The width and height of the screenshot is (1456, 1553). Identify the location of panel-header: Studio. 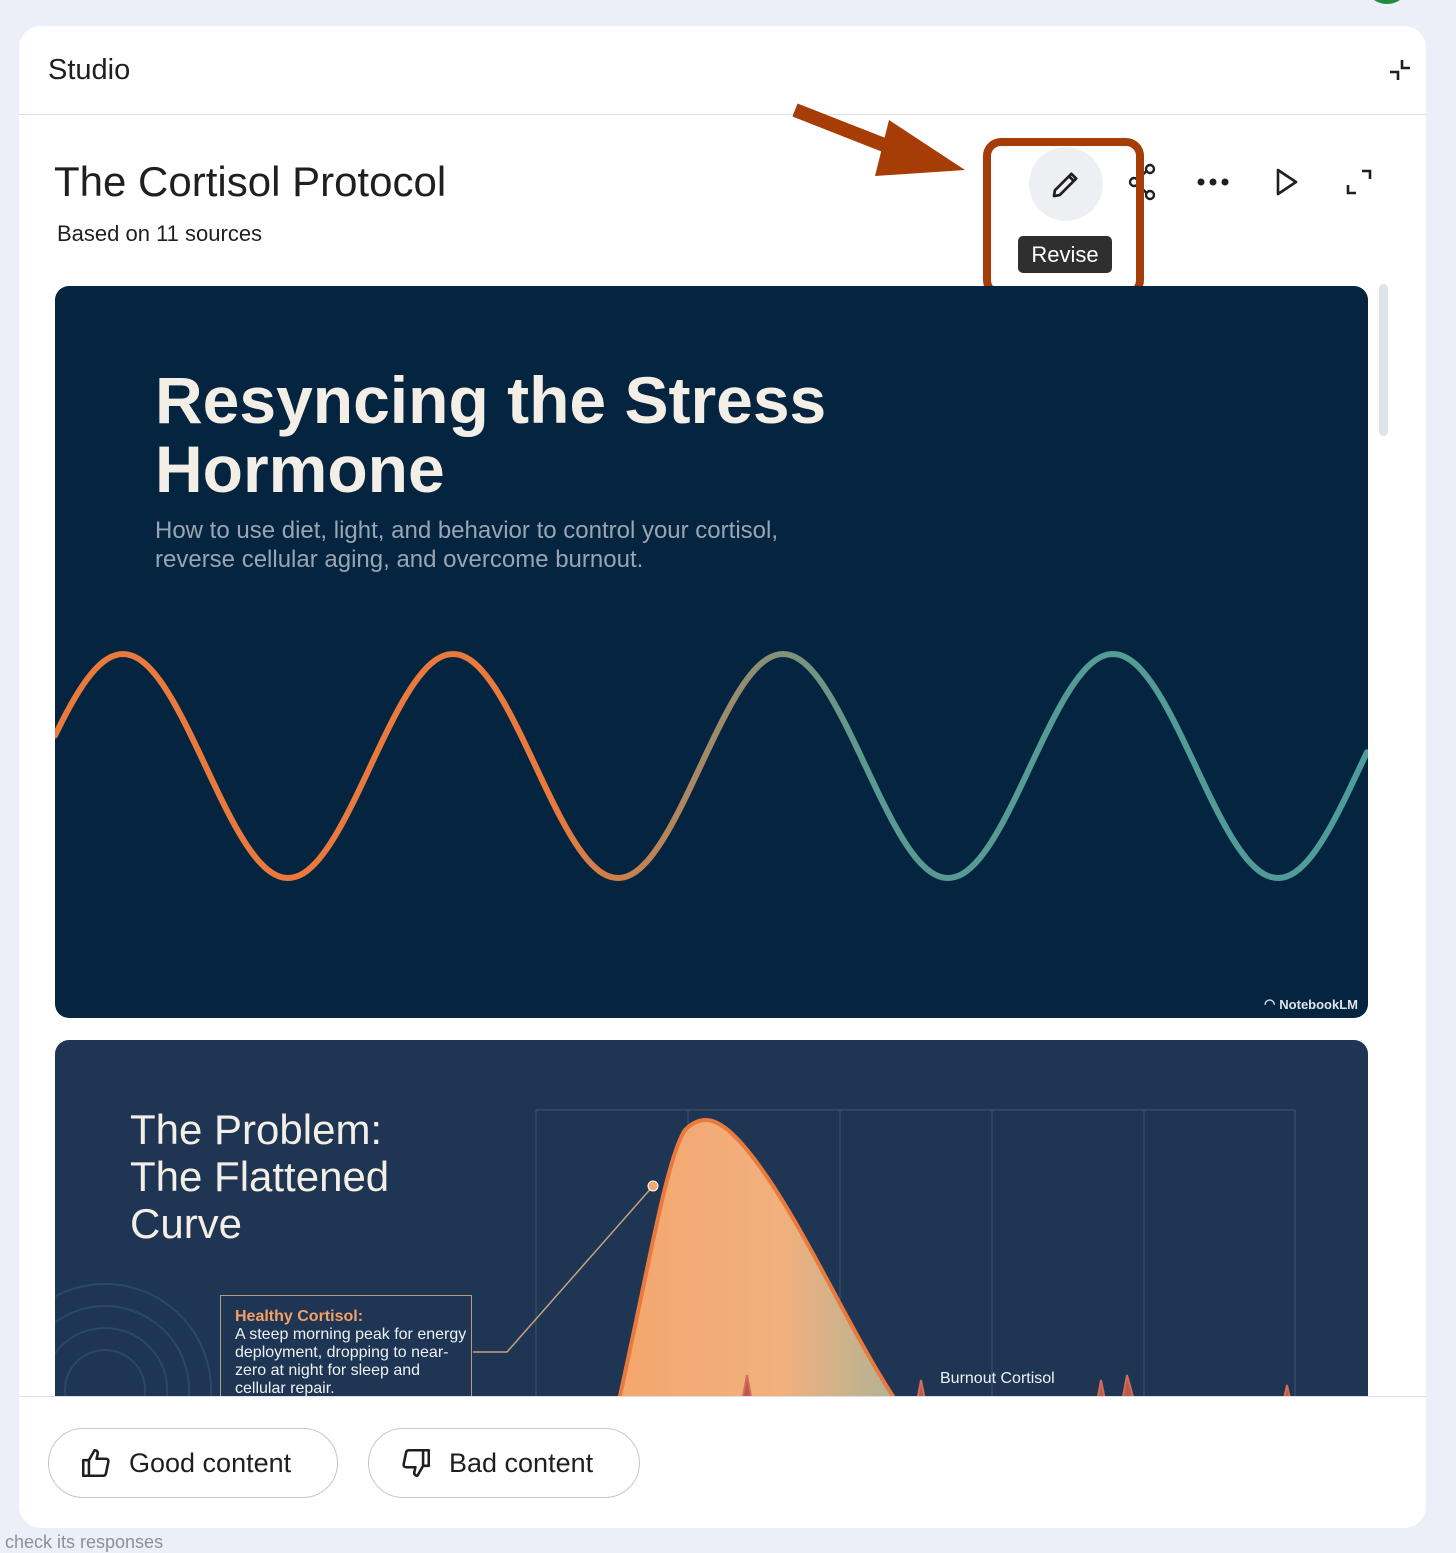
(722, 70).